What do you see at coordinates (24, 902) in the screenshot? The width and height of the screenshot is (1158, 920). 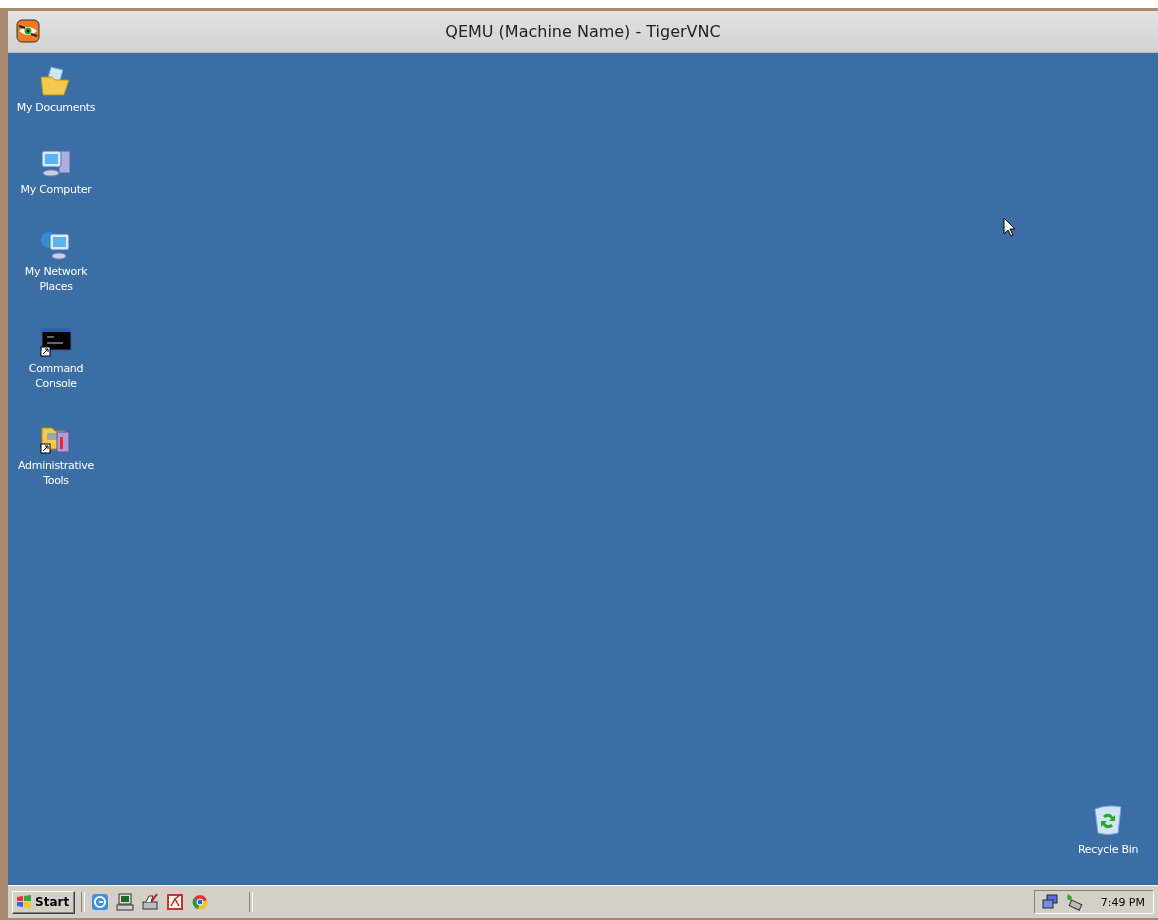 I see `windows-logo-icon` at bounding box center [24, 902].